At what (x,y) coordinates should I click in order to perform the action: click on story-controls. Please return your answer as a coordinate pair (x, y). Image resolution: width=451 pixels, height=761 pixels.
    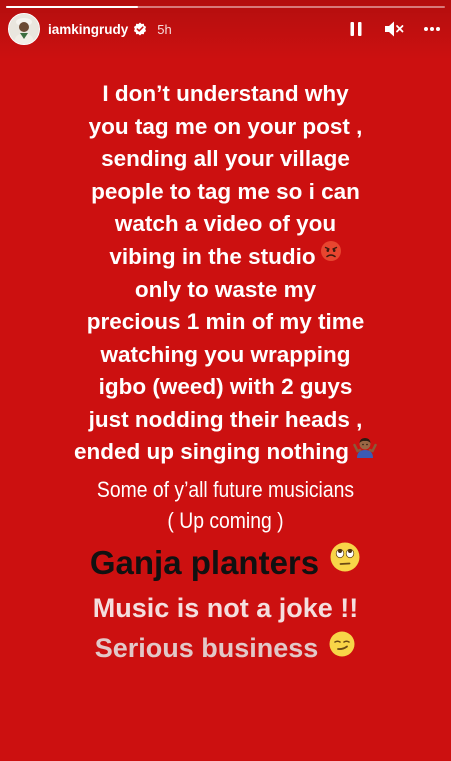
    Looking at the image, I should click on (394, 29).